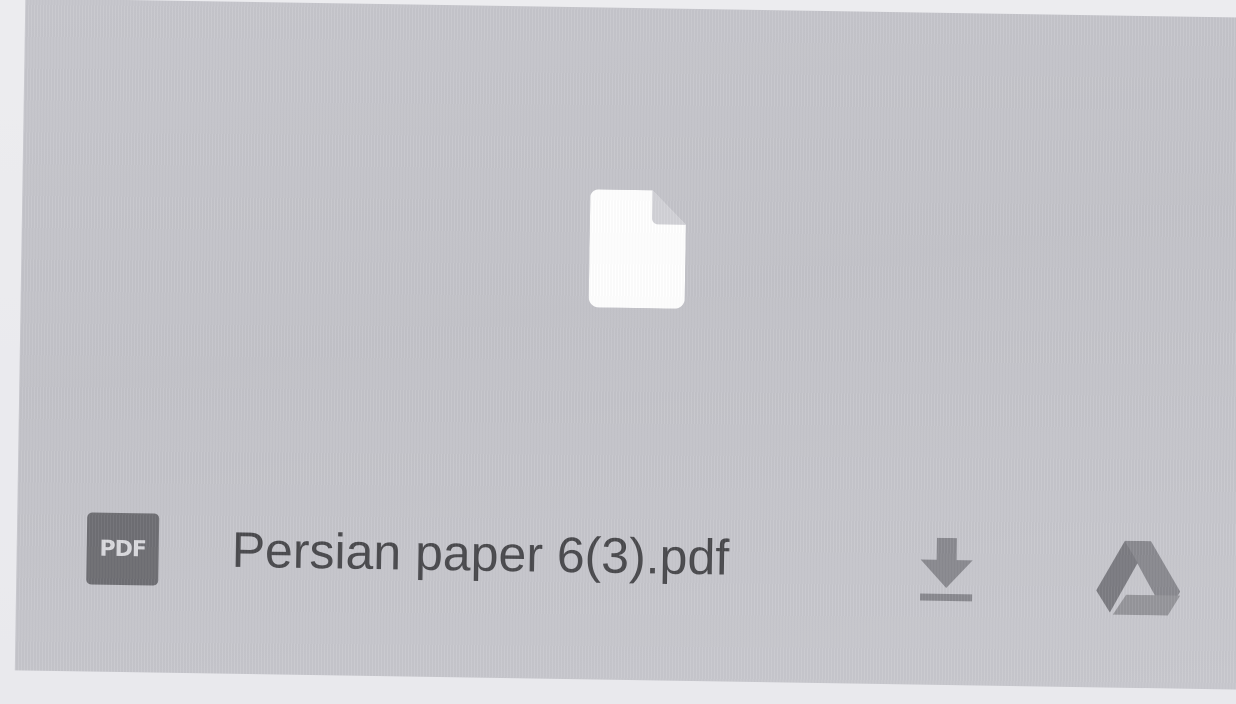  I want to click on file-preview-icon, so click(637, 249).